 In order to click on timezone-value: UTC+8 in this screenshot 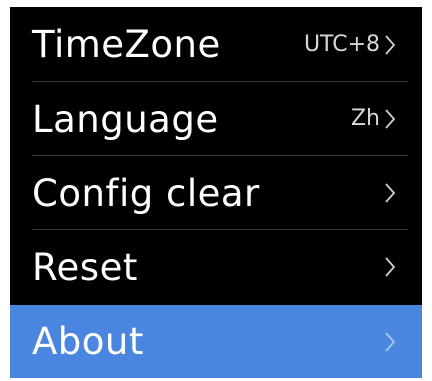, I will do `click(341, 44)`.